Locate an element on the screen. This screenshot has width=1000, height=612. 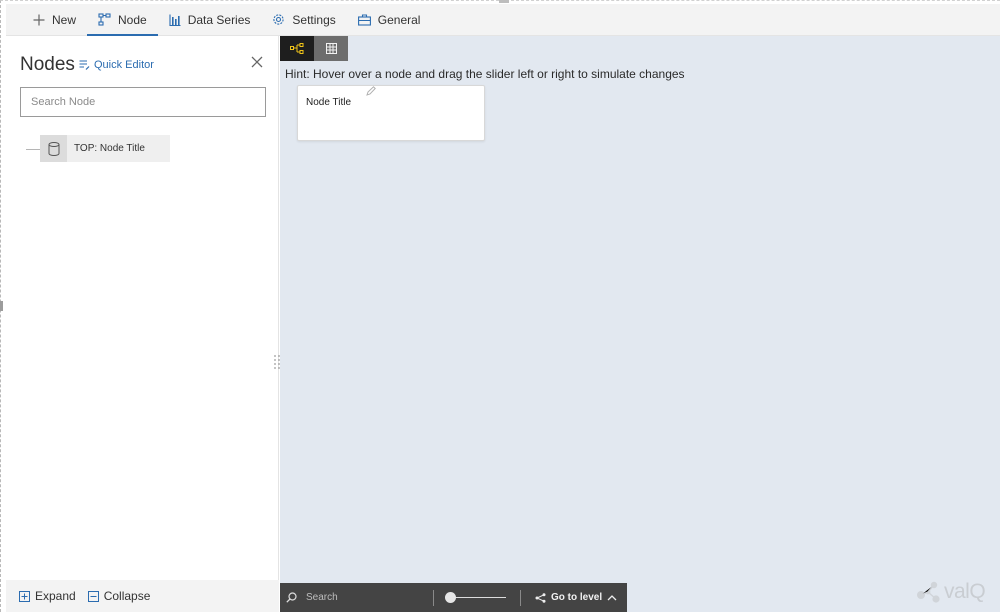
table-view-button is located at coordinates (331, 48).